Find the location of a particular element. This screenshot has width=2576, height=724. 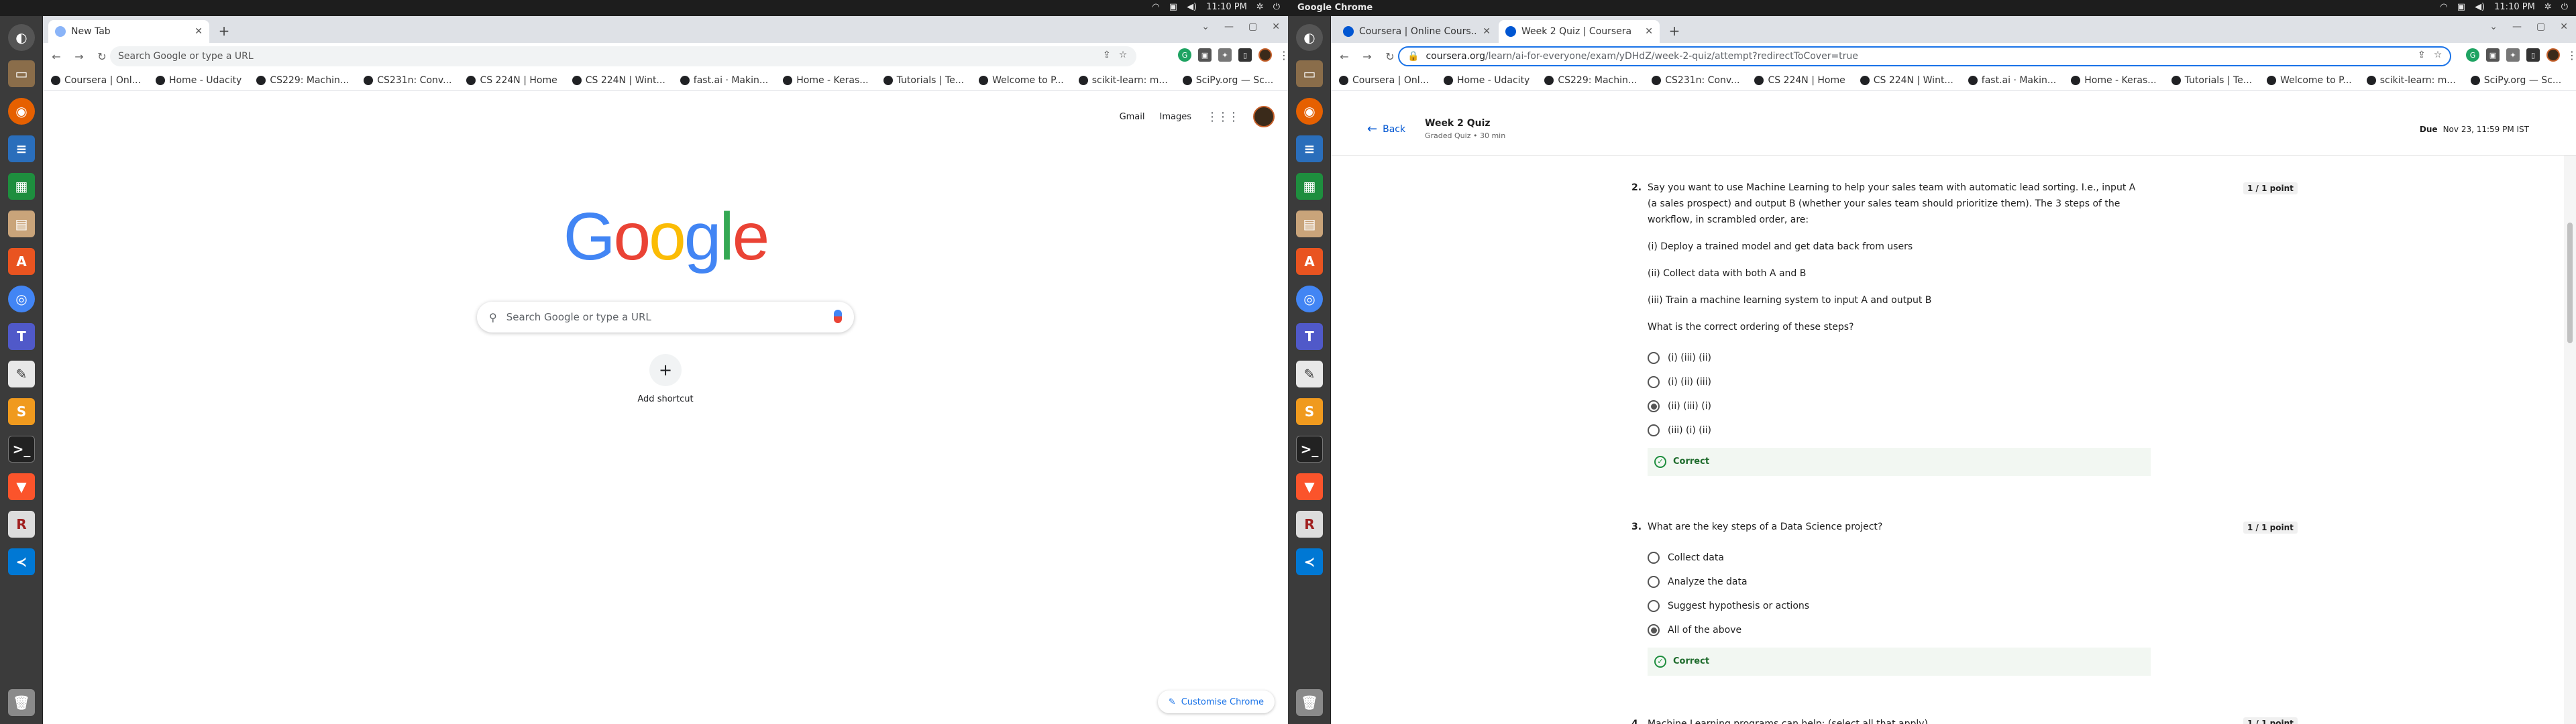

tab-week2-quiz: Week 2 Quiz | Coursera ✕ is located at coordinates (1579, 32).